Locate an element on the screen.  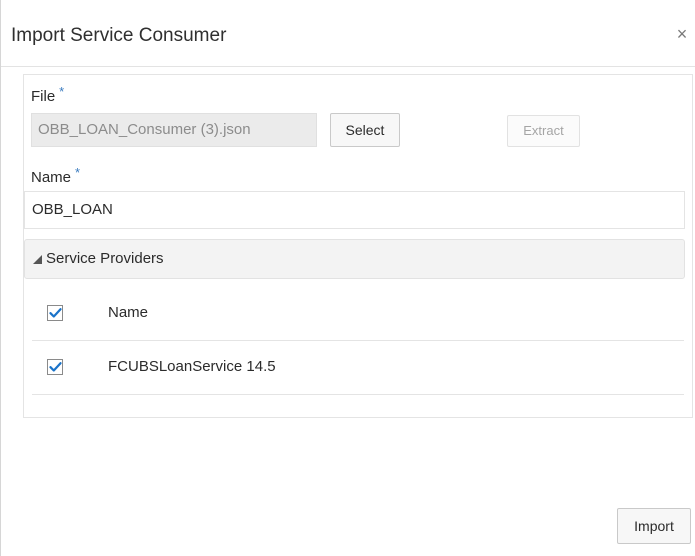
table-row: FCUBSLoanService 14.5 is located at coordinates (358, 368).